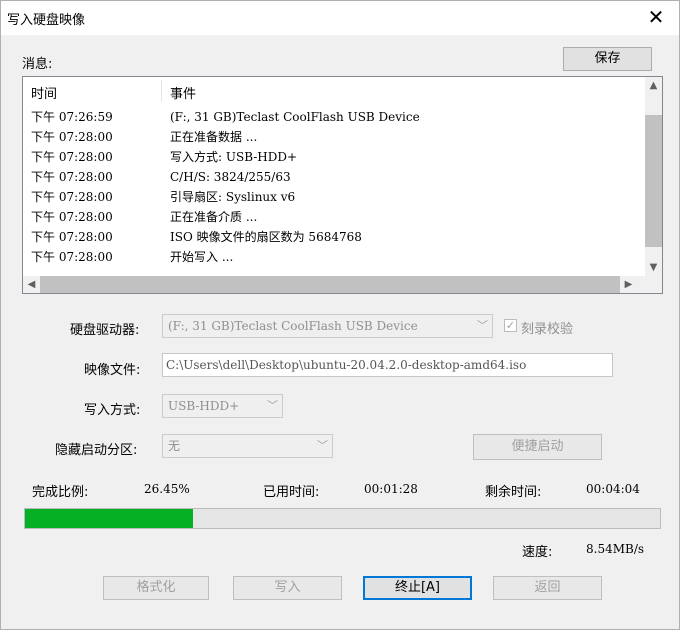 The image size is (680, 630). Describe the element at coordinates (342, 518) in the screenshot. I see `progress-bar` at that location.